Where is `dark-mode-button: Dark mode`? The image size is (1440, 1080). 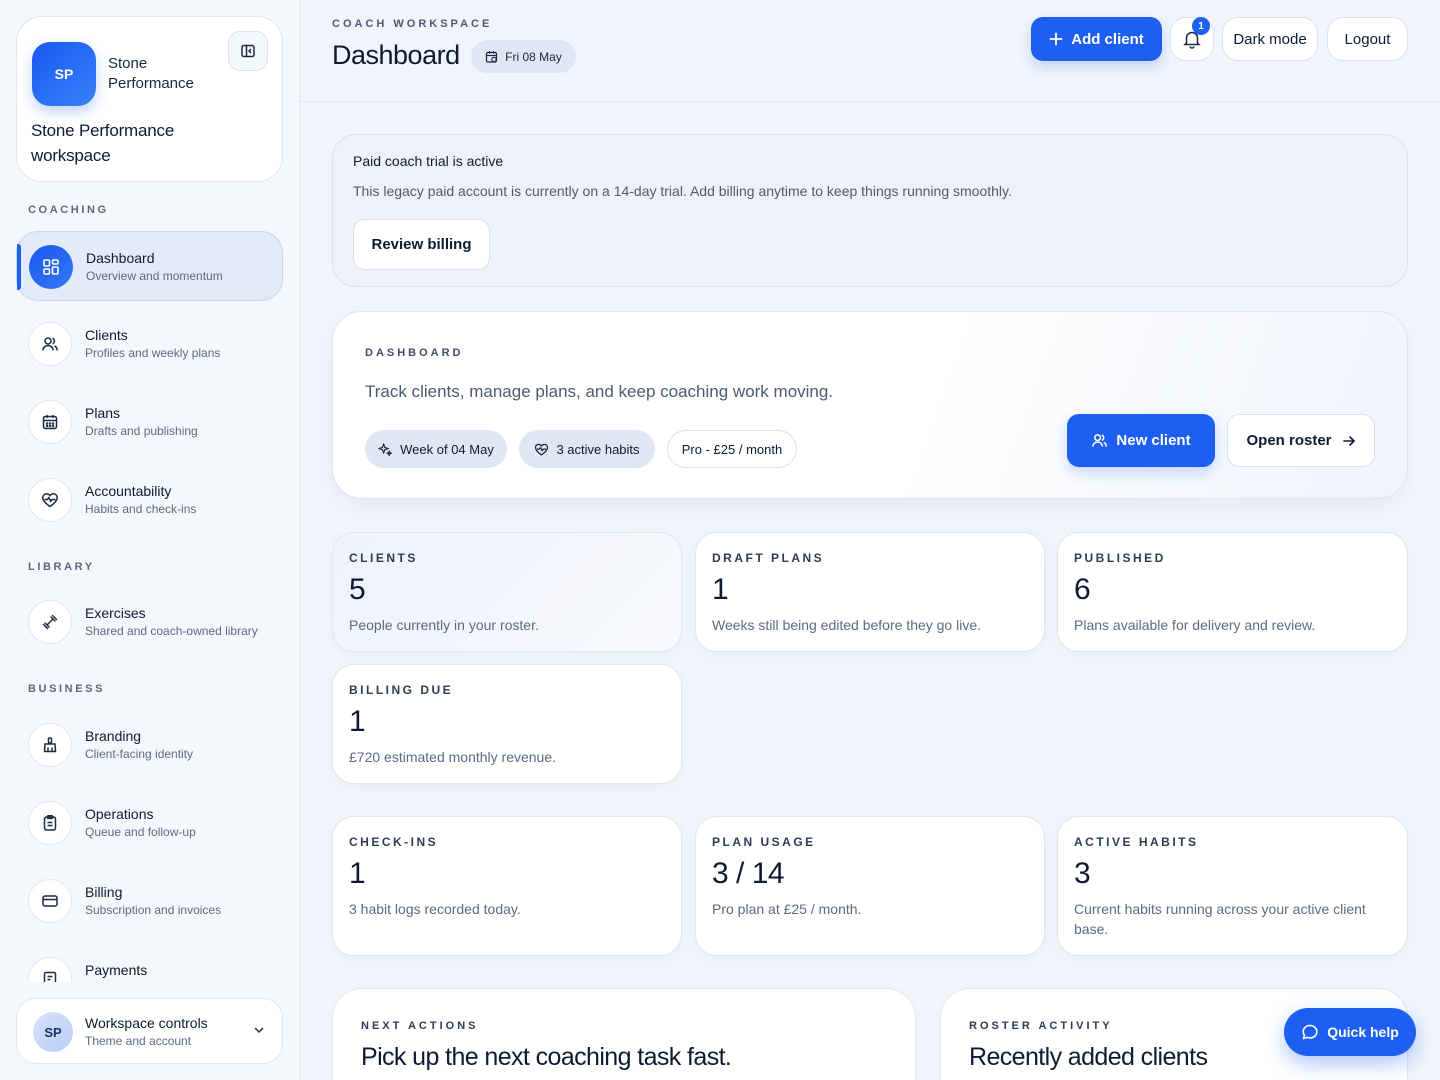 dark-mode-button: Dark mode is located at coordinates (1270, 39).